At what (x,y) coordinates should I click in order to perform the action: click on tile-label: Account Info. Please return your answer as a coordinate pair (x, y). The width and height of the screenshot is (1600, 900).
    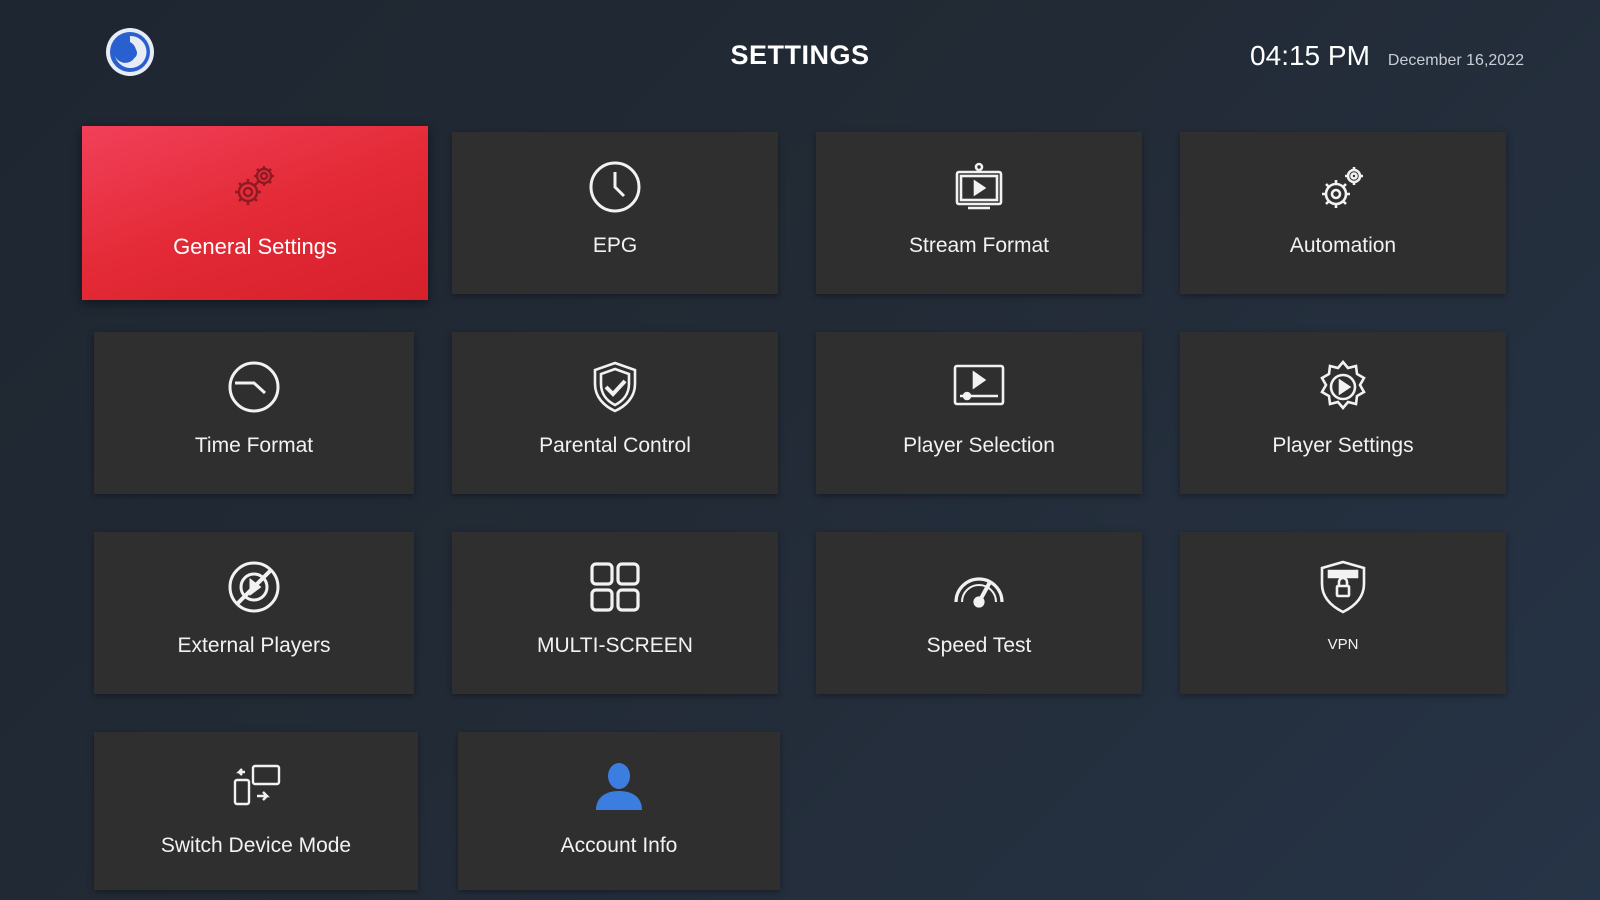
    Looking at the image, I should click on (619, 845).